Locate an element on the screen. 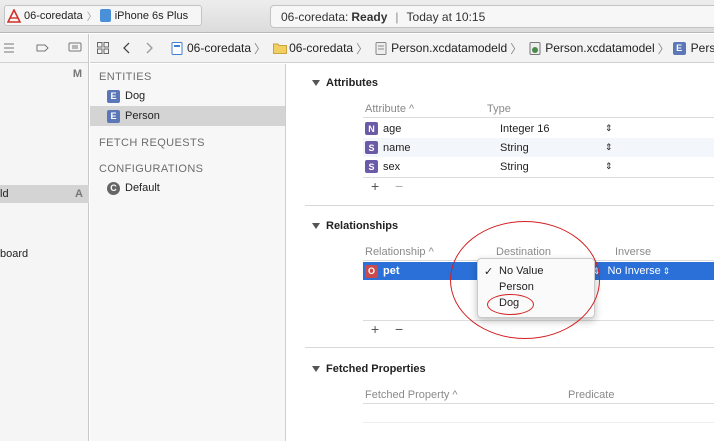 The image size is (714, 441). model-bundle-icon is located at coordinates (381, 48).